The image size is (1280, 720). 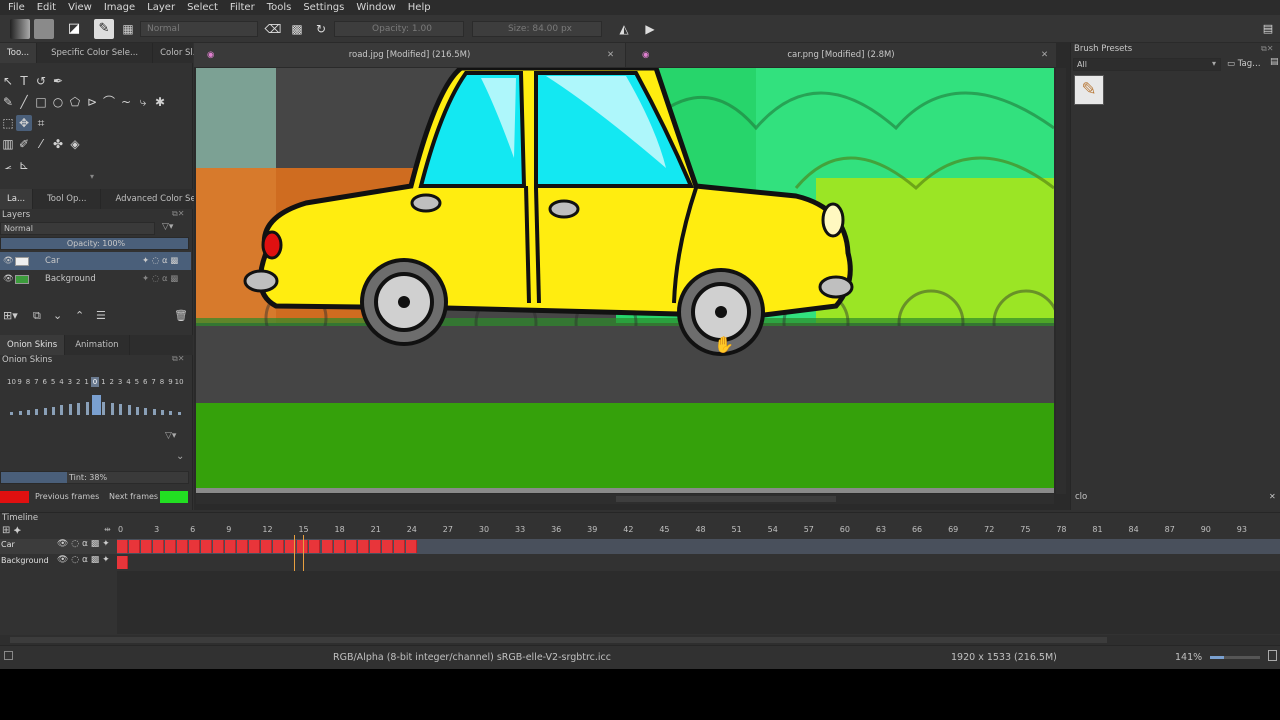 What do you see at coordinates (323, 7) in the screenshot?
I see `menu-settings: Settings` at bounding box center [323, 7].